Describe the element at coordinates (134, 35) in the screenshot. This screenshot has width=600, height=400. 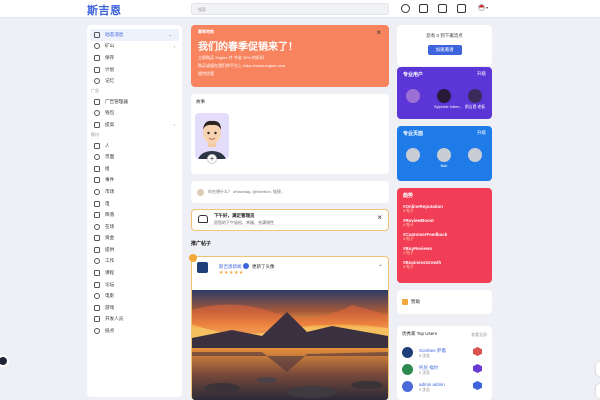
I see `sidebar-item-feed: 动态消息 ⌄` at that location.